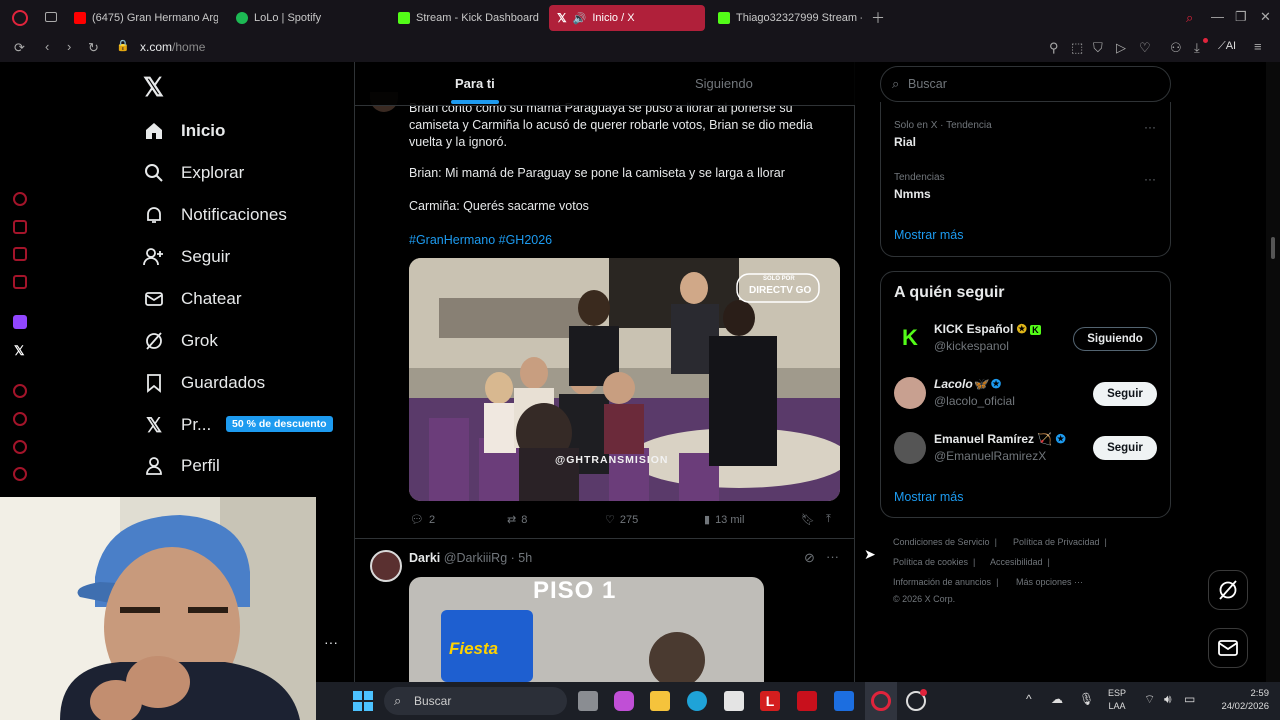  Describe the element at coordinates (69, 46) in the screenshot. I see `forward-button: ›` at that location.